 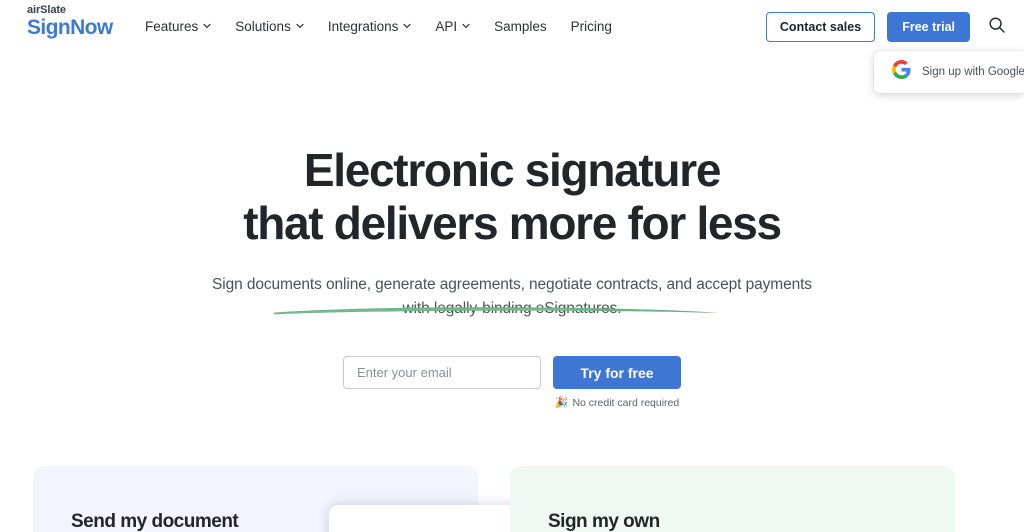 What do you see at coordinates (617, 372) in the screenshot?
I see `try-for-free-button: Try for free` at bounding box center [617, 372].